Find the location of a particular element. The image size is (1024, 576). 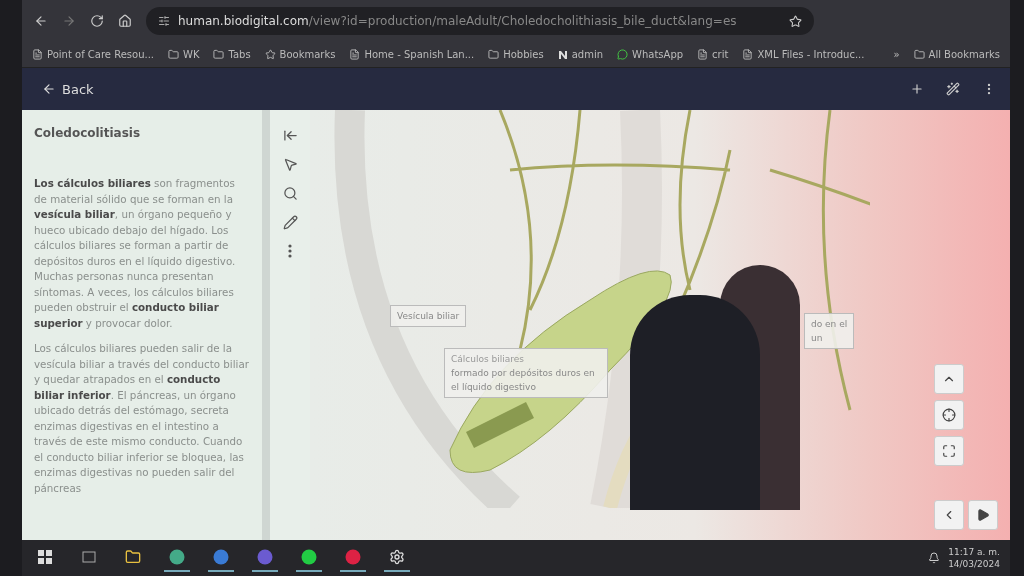

more-button is located at coordinates (290, 251).